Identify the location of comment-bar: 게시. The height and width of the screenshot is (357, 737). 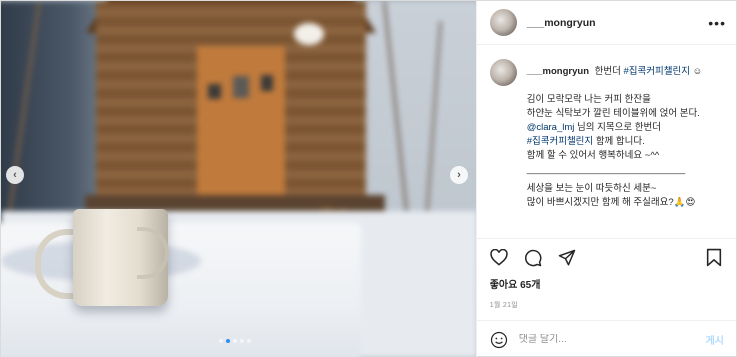
(606, 338).